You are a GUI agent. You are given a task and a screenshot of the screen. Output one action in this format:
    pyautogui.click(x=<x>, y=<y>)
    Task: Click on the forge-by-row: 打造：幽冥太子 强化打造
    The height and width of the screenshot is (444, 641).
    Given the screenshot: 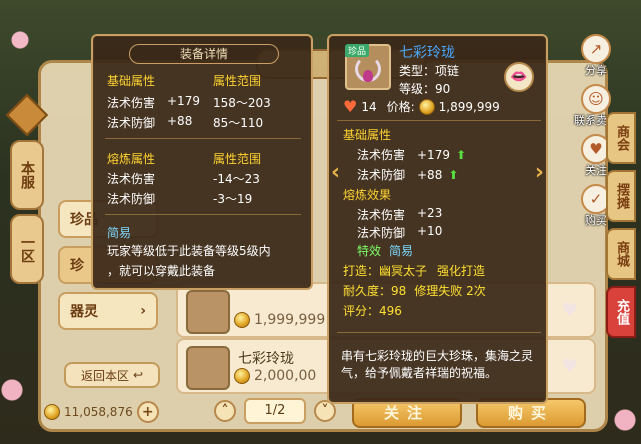 What is the action you would take?
    pyautogui.click(x=414, y=270)
    